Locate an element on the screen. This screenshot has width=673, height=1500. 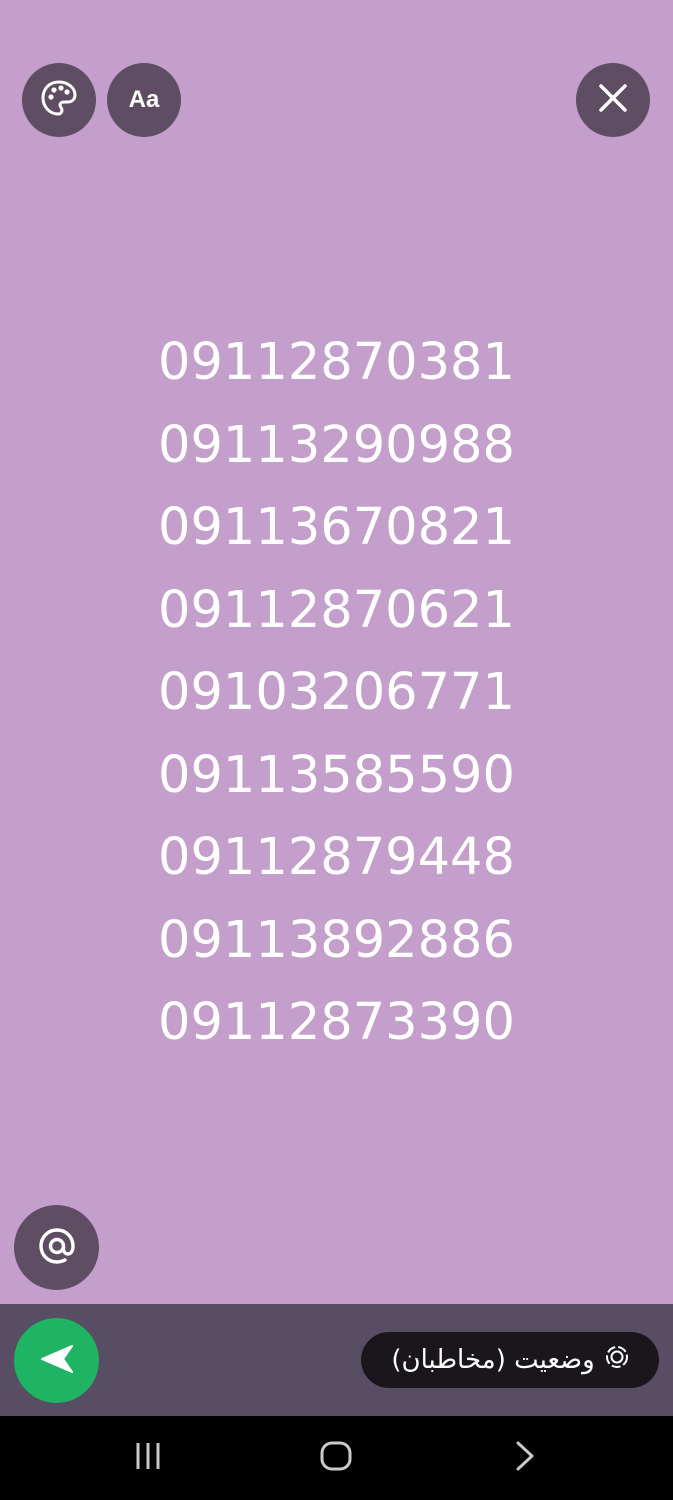
home-icon is located at coordinates (336, 1458).